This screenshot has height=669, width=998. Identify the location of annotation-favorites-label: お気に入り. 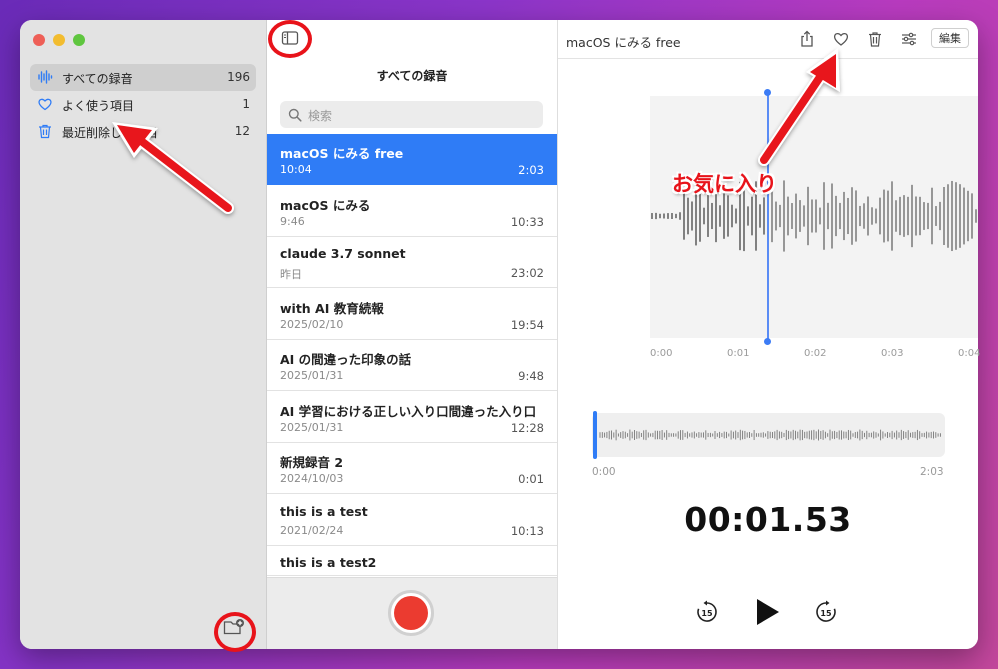
(724, 184).